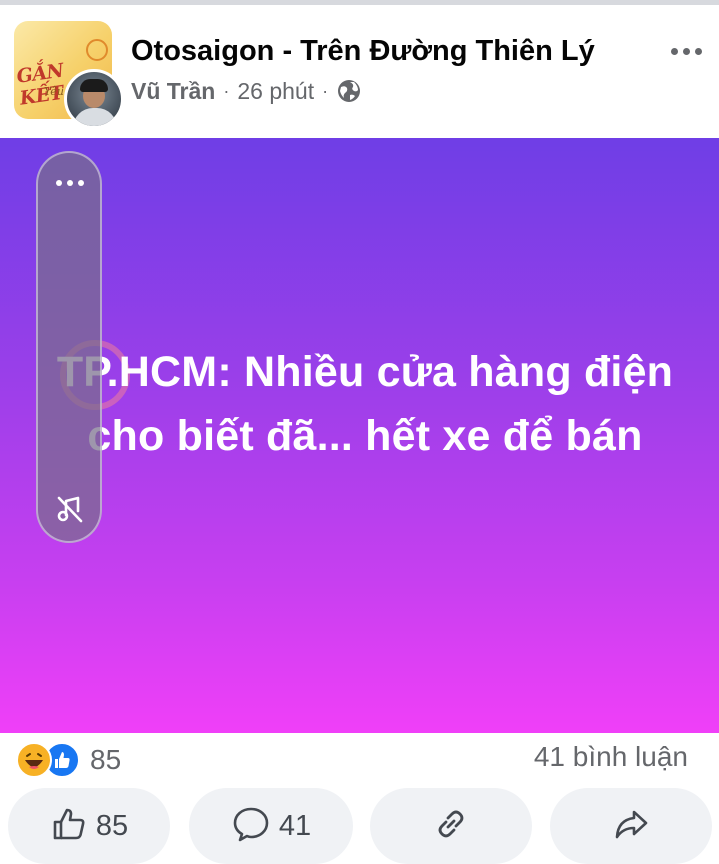 The image size is (719, 864). I want to click on copy-link-button, so click(451, 826).